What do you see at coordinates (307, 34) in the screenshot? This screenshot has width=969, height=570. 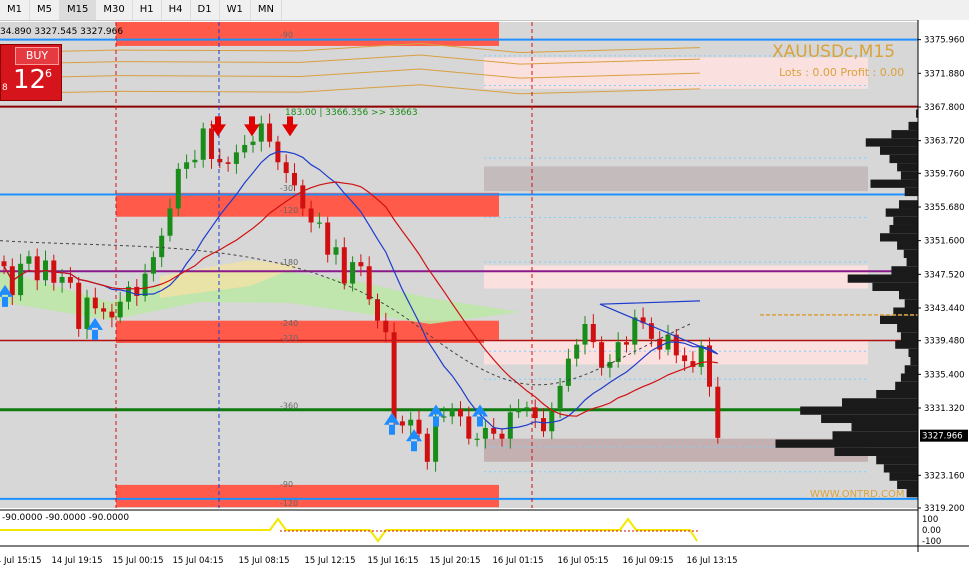 I see `resistance-zone-top` at bounding box center [307, 34].